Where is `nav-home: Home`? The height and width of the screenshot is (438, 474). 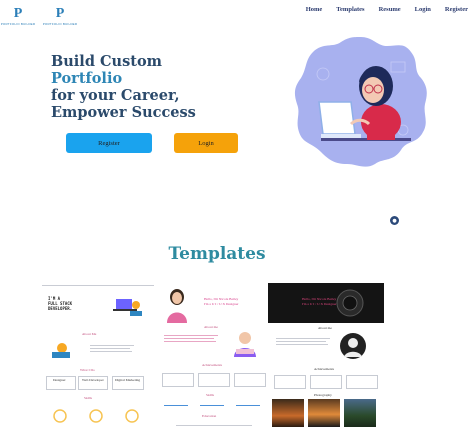
nav-home: Home is located at coordinates (314, 9).